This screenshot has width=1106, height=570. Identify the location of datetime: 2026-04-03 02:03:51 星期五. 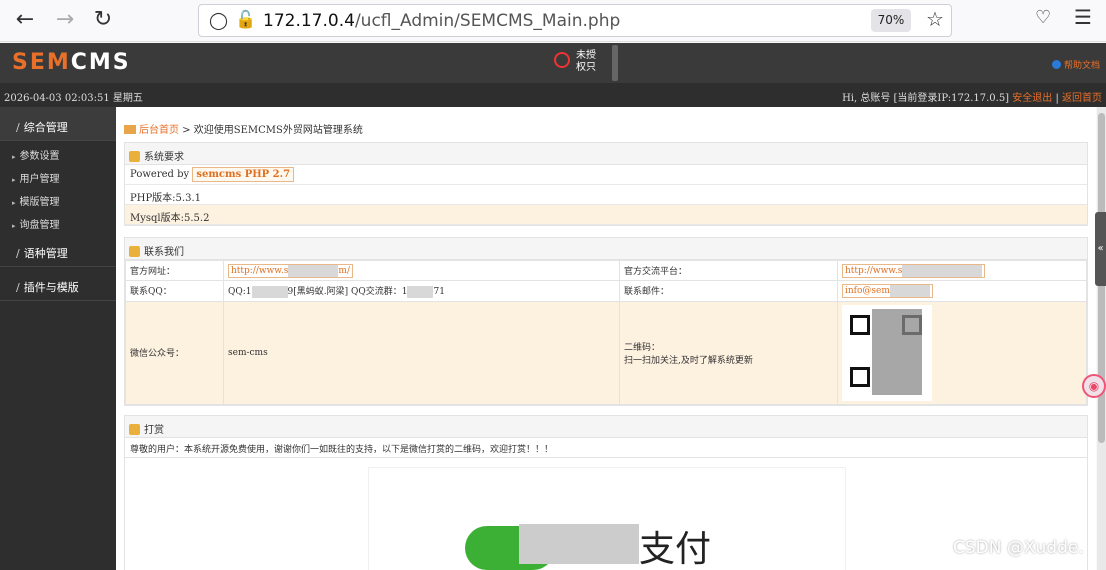
(73, 98).